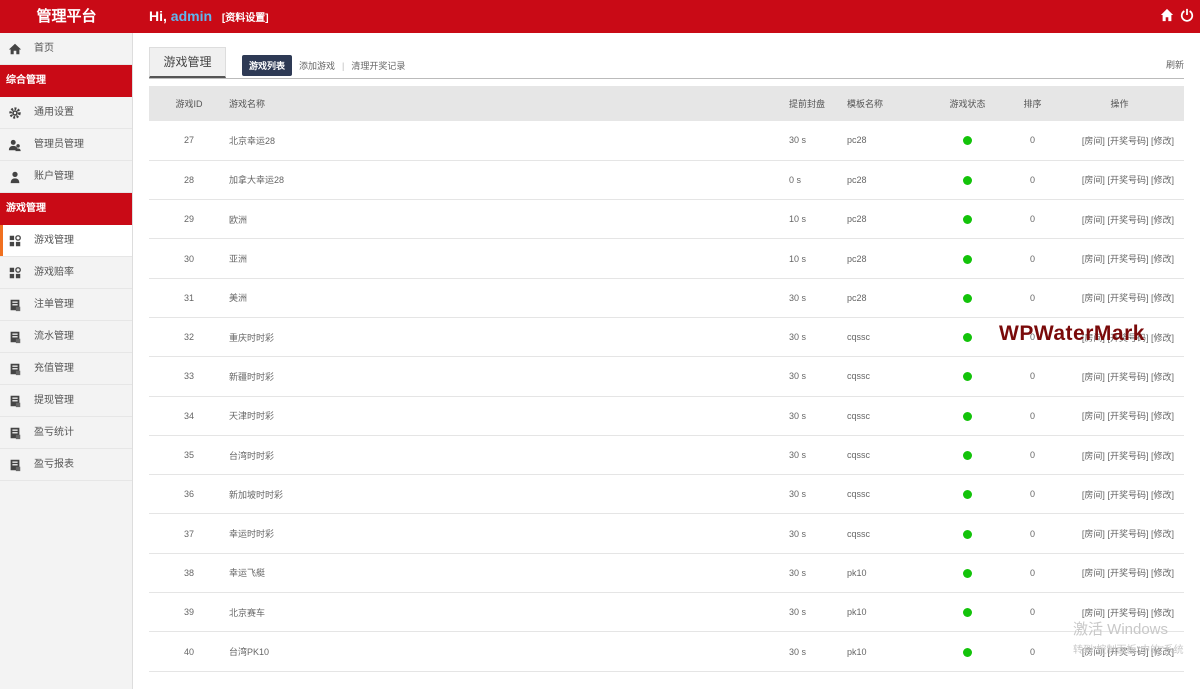 Image resolution: width=1200 pixels, height=689 pixels. I want to click on top-header: 管理平台 Hi, admin [资料设置], so click(600, 16).